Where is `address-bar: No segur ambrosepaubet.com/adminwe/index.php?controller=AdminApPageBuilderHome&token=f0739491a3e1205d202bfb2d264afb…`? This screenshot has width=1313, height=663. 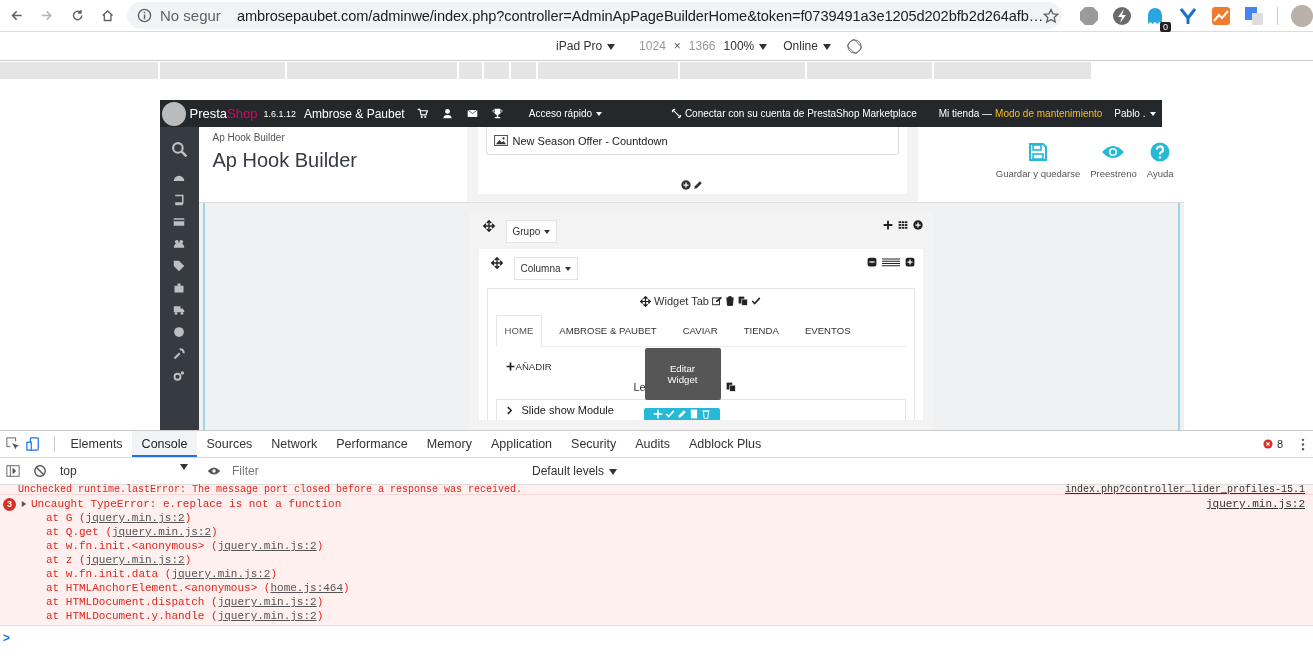 address-bar: No segur ambrosepaubet.com/adminwe/index.php?controller=AdminApPageBuilderHome&token=f0739491a3e1205d202bfb2d264afb… is located at coordinates (594, 15).